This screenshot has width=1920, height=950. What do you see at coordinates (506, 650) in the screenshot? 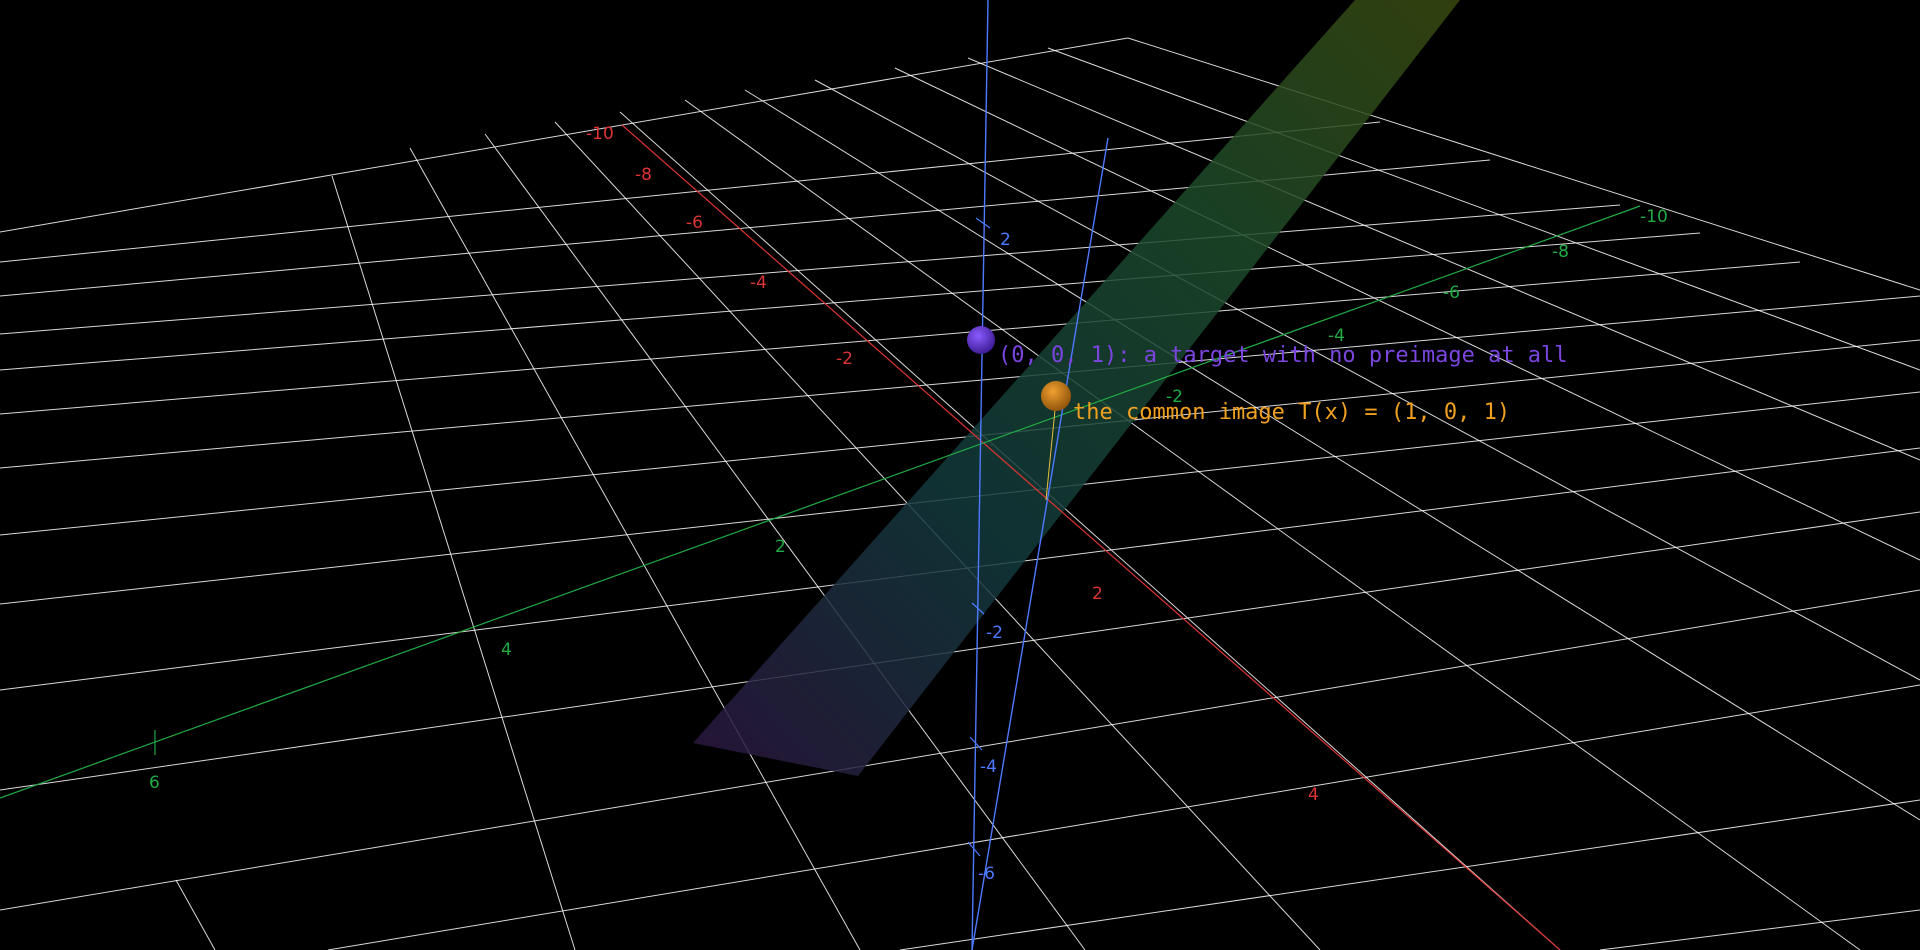
I see `y-tick-label: 4` at bounding box center [506, 650].